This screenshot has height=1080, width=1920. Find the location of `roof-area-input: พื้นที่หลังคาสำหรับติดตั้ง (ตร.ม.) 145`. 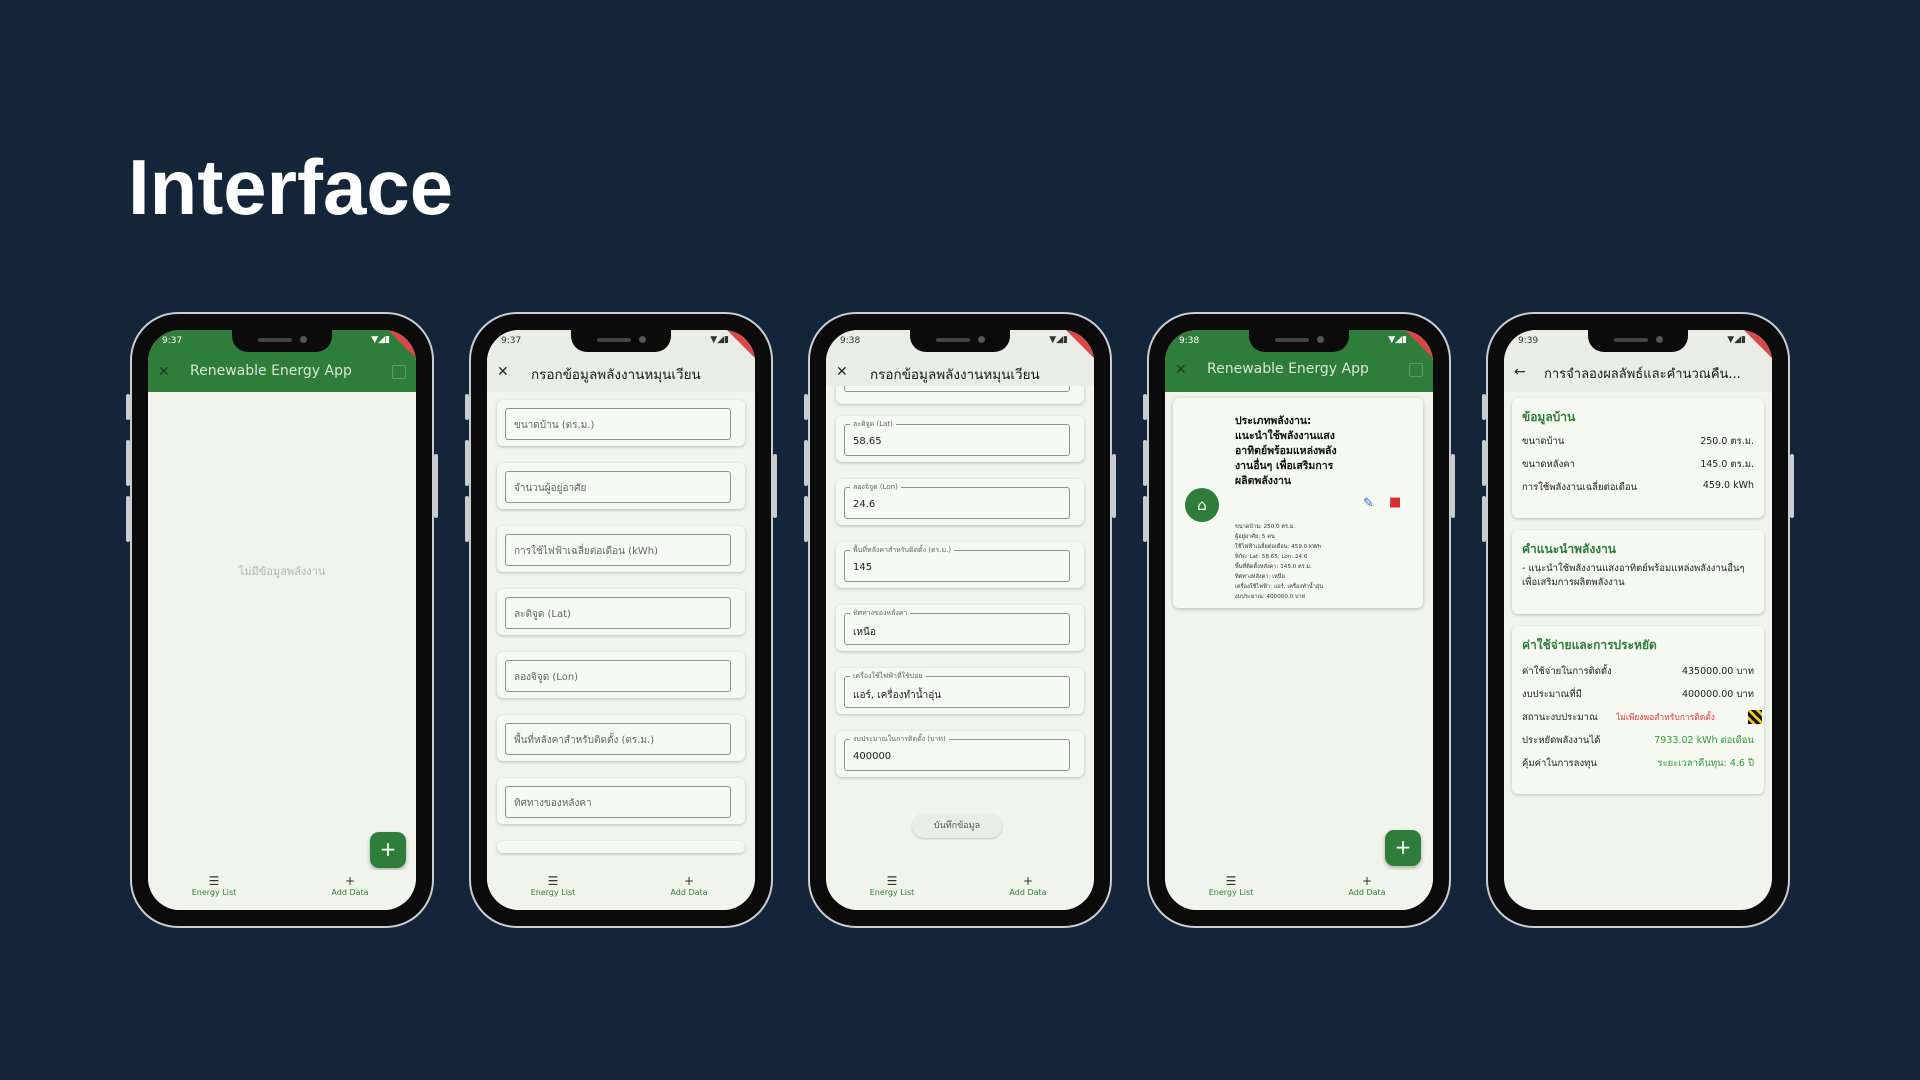

roof-area-input: พื้นที่หลังคาสำหรับติดตั้ง (ตร.ม.) 145 is located at coordinates (957, 563).